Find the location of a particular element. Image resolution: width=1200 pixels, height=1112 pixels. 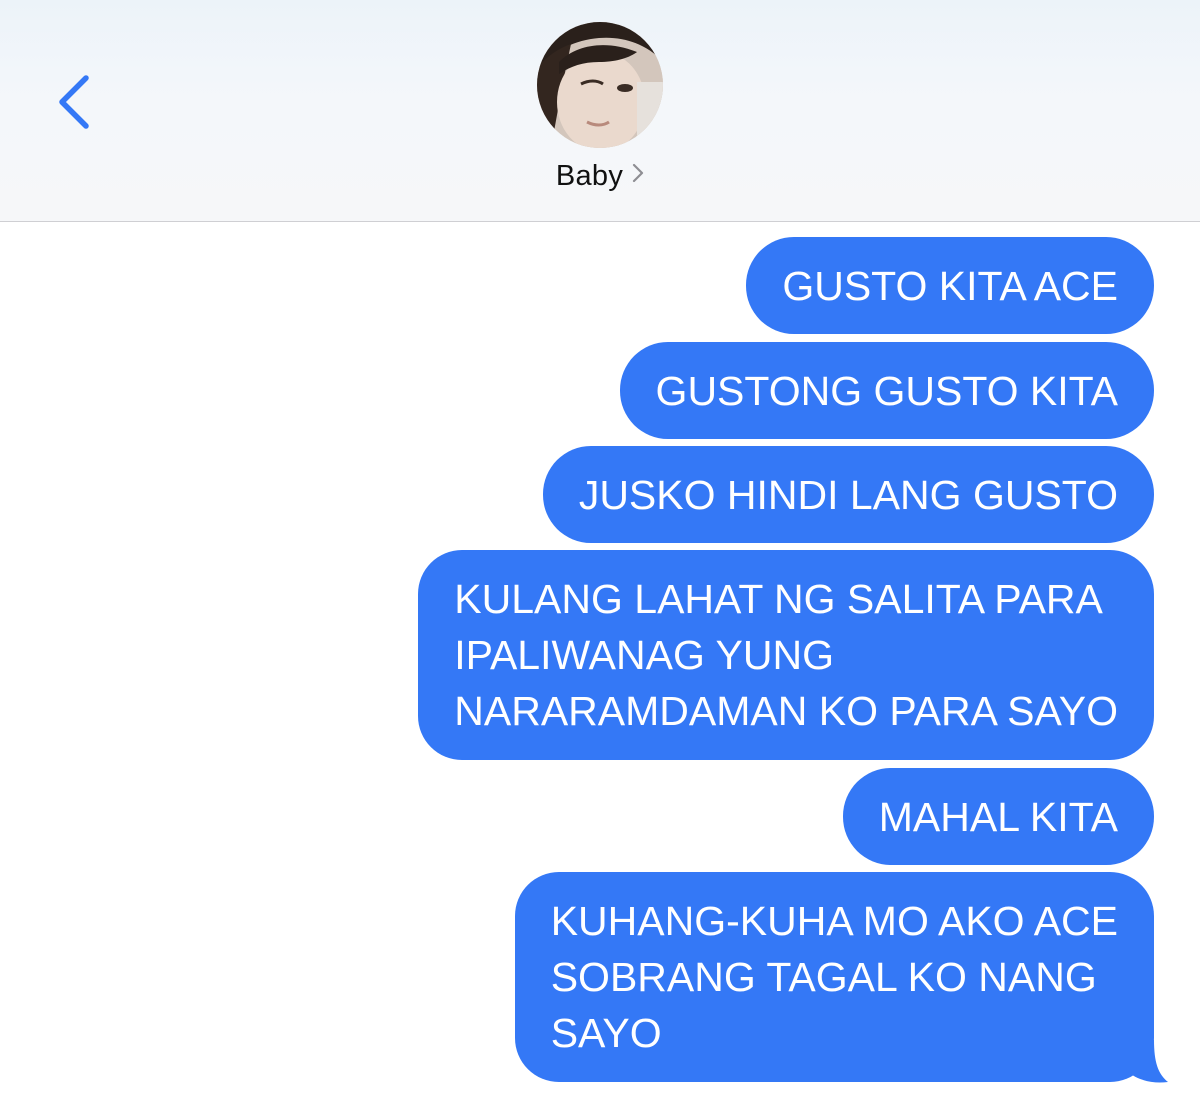

contact-name: Baby is located at coordinates (589, 176).